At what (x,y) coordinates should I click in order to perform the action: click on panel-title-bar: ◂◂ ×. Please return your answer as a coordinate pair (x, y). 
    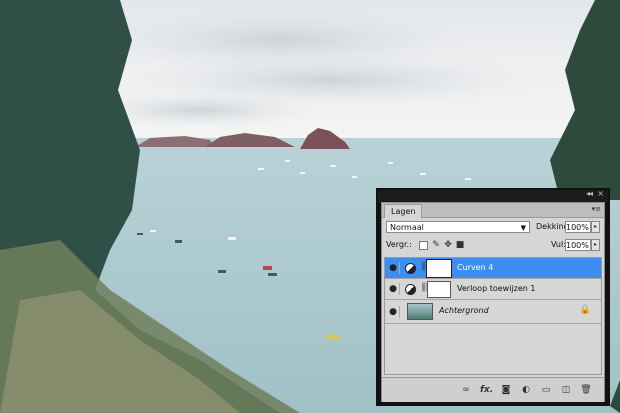
    Looking at the image, I should click on (493, 195).